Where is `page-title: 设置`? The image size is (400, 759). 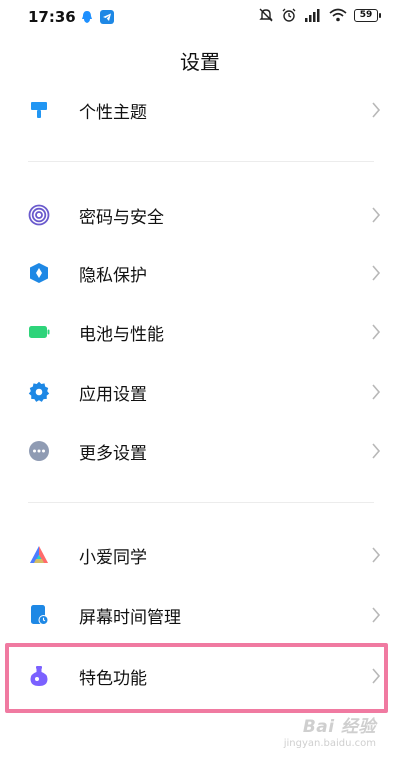 page-title: 设置 is located at coordinates (200, 62).